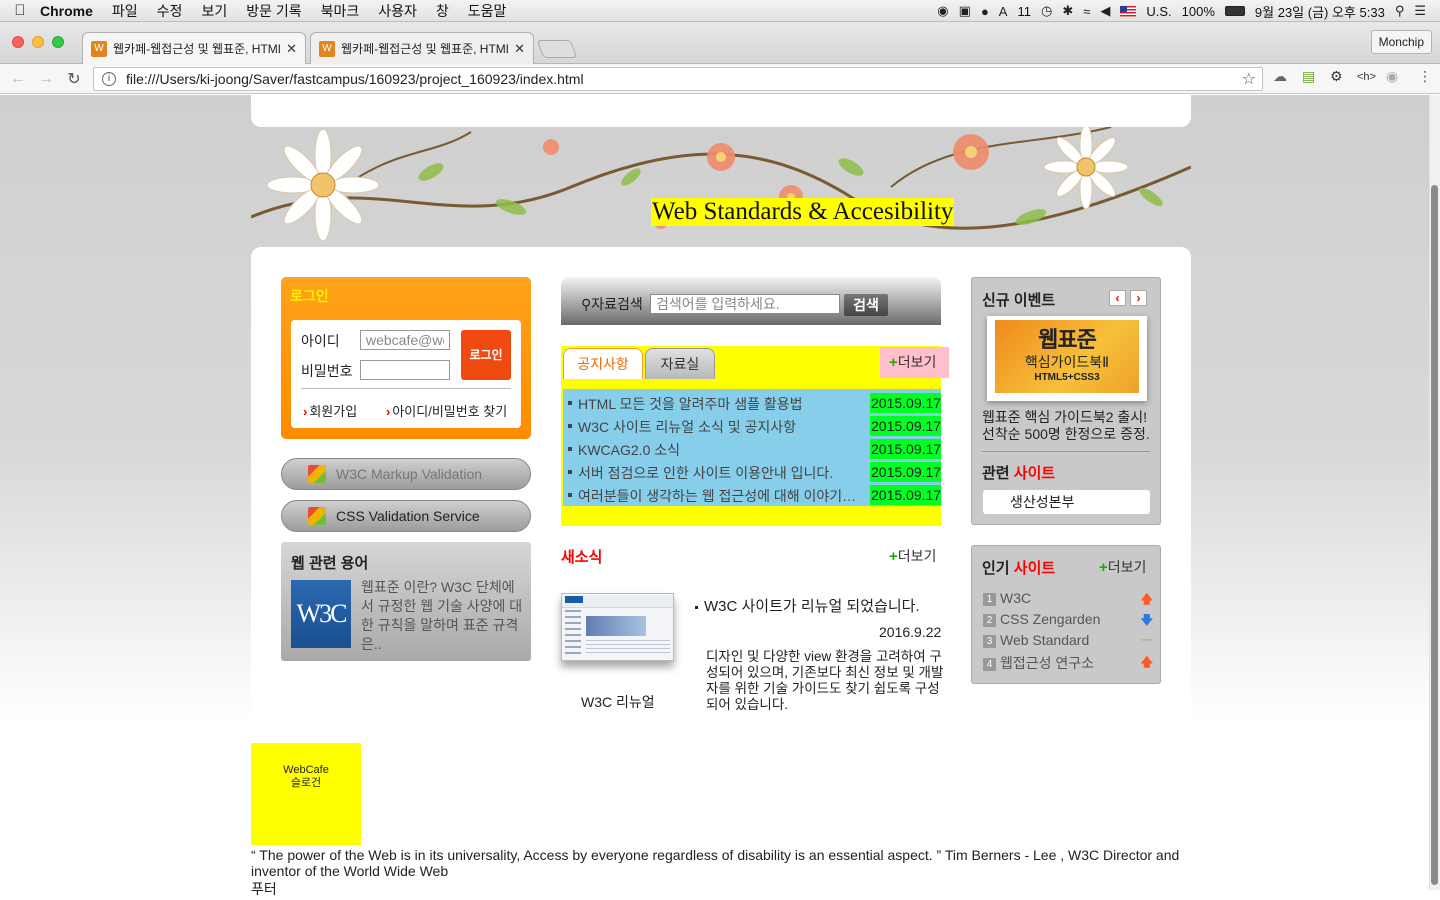 This screenshot has width=1440, height=900. I want to click on bookmark-star-icon: ☆, so click(1249, 79).